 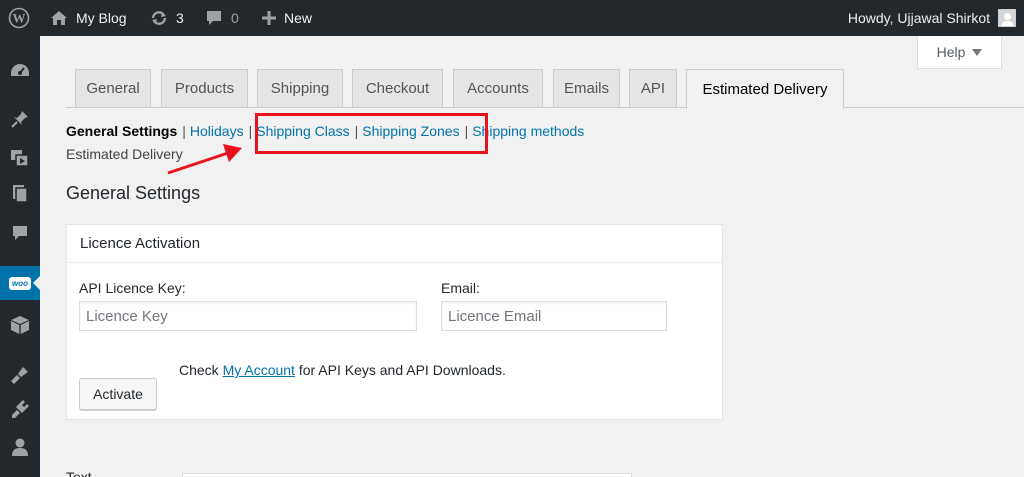 What do you see at coordinates (235, 18) in the screenshot?
I see `comments-count: 0` at bounding box center [235, 18].